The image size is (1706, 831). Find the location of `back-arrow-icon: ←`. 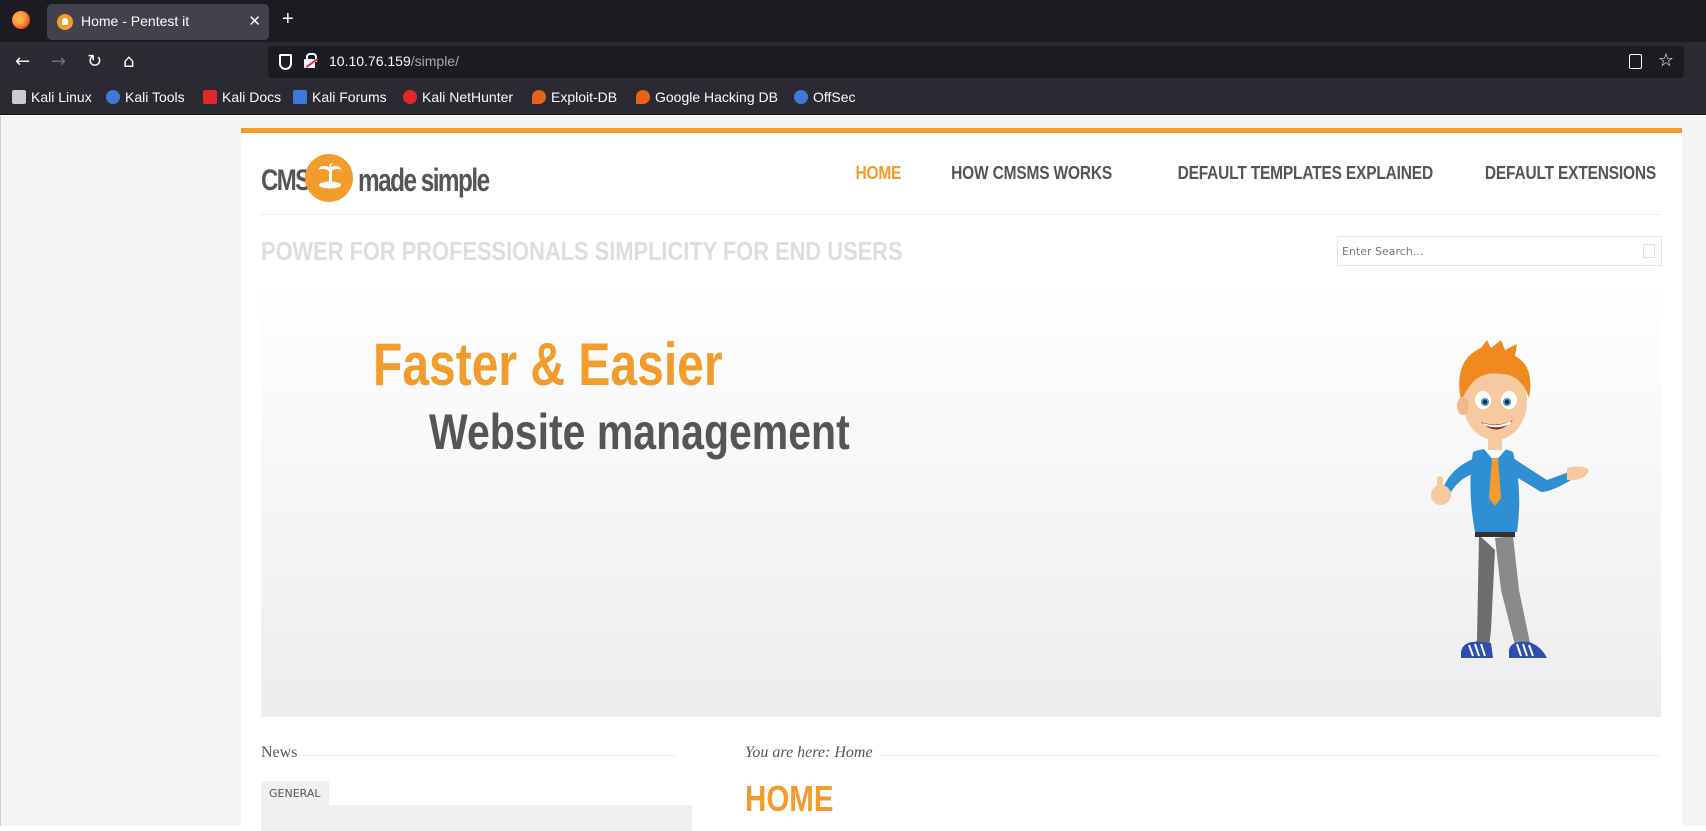

back-arrow-icon: ← is located at coordinates (22, 61).